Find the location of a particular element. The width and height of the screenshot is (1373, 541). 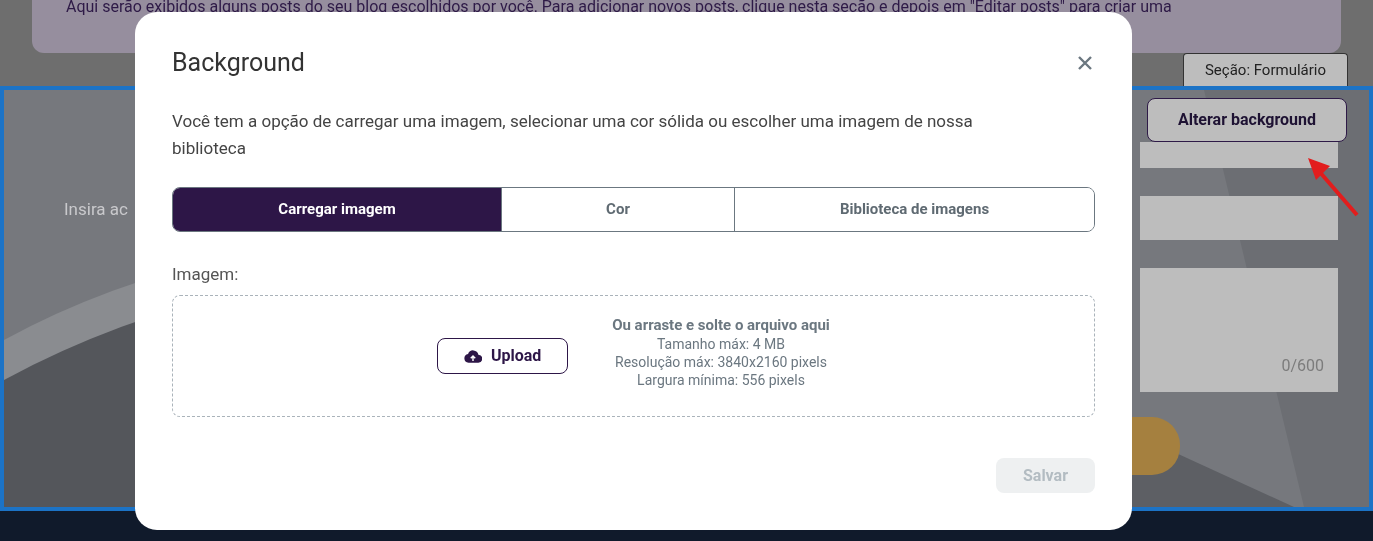

hint-text: Insira ac is located at coordinates (96, 209).